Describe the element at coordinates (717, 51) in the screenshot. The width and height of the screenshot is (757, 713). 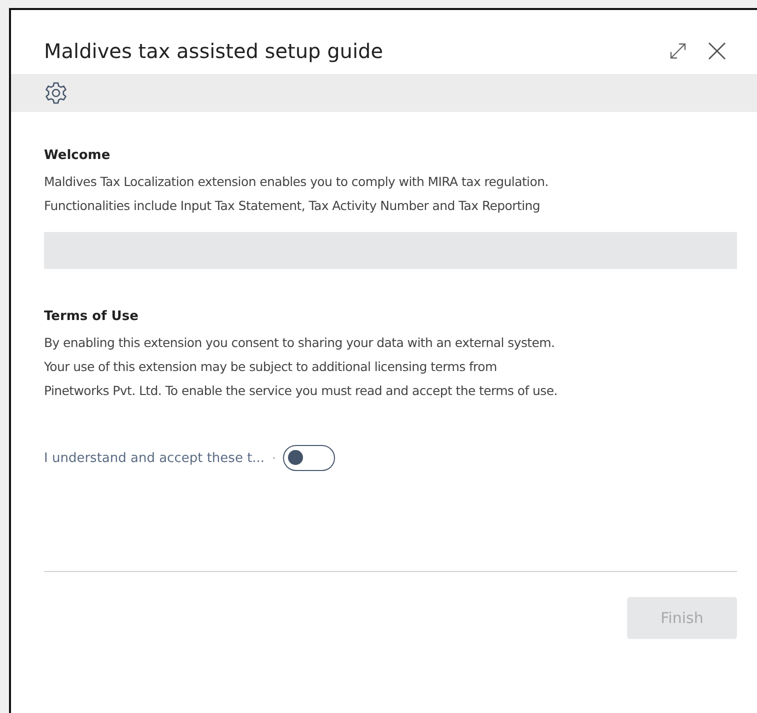
I see `close-icon` at that location.